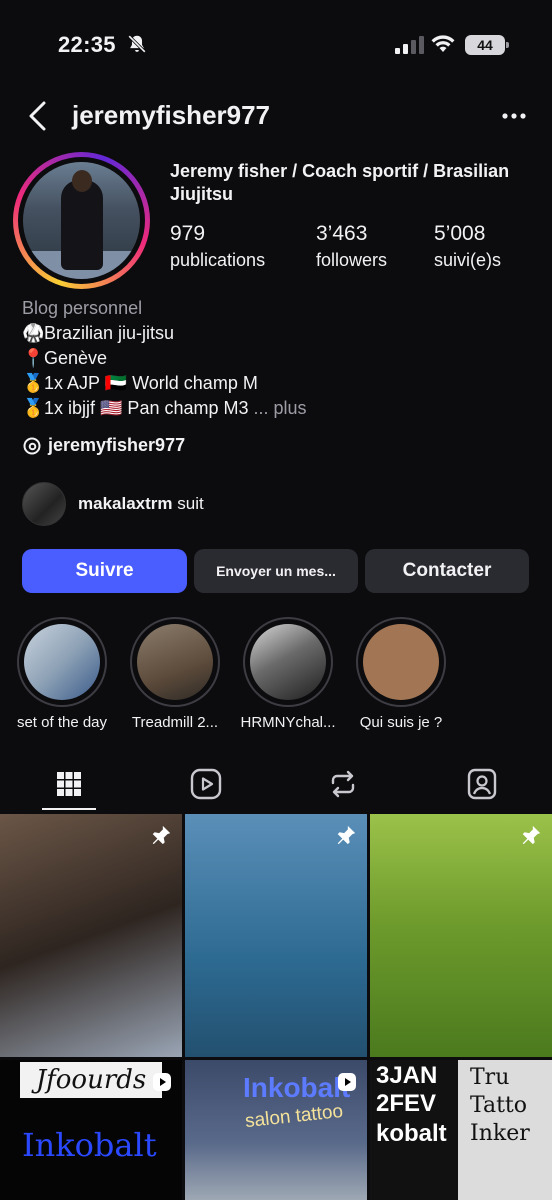 Image resolution: width=552 pixels, height=1200 pixels. Describe the element at coordinates (401, 722) in the screenshot. I see `highlight-label: Qui suis je ?` at that location.